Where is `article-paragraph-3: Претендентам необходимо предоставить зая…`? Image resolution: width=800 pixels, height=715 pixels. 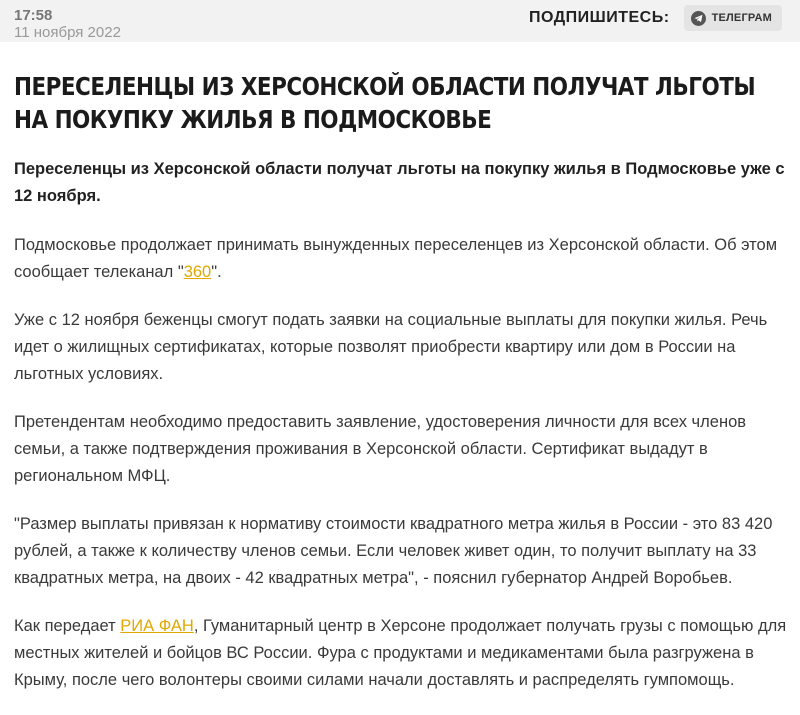
article-paragraph-3: Претендентам необходимо предоставить зая… is located at coordinates (380, 449).